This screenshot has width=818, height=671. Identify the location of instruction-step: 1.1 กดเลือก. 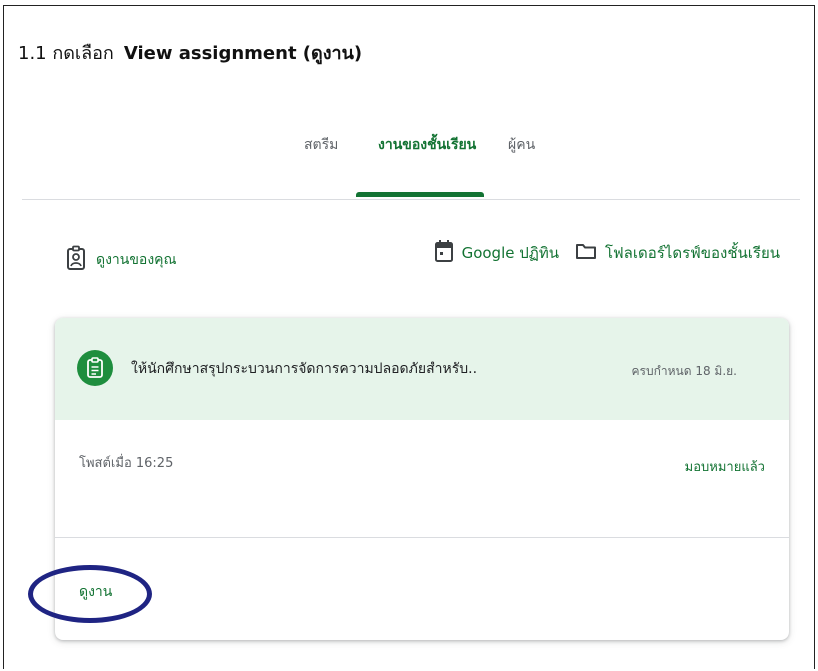
(66, 53).